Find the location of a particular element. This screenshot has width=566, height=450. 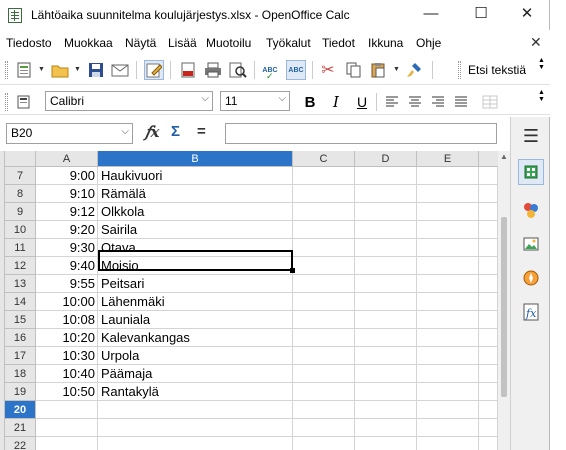

column-header-a: A is located at coordinates (67, 159).